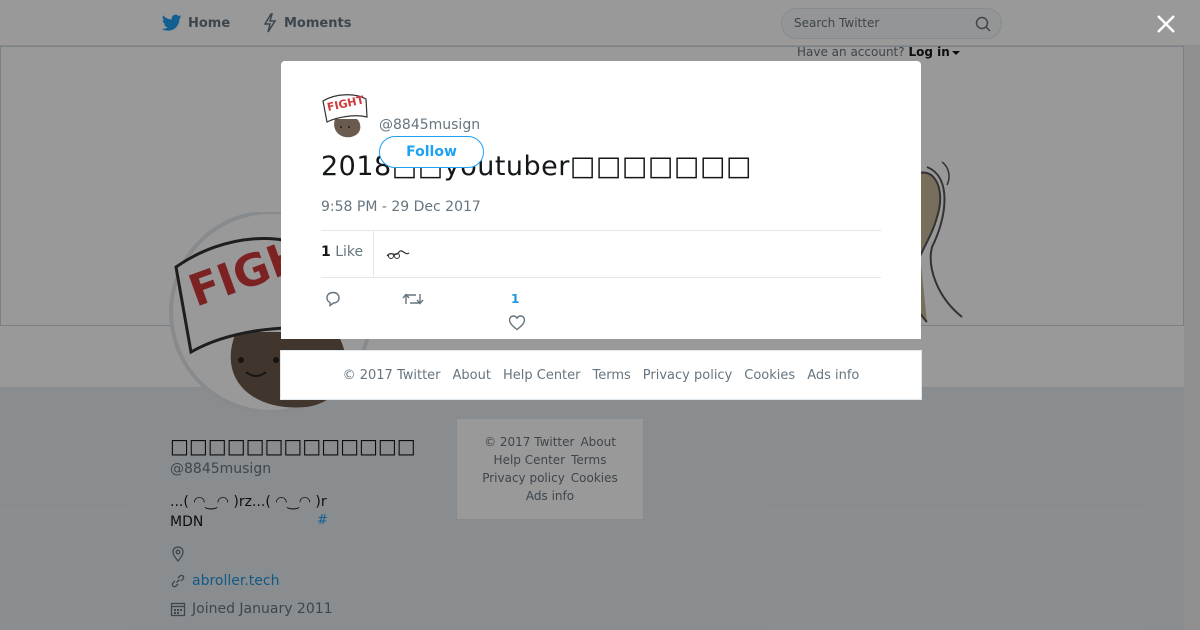 This screenshot has width=1200, height=630. What do you see at coordinates (542, 375) in the screenshot?
I see `footer-help-link: Help Center` at bounding box center [542, 375].